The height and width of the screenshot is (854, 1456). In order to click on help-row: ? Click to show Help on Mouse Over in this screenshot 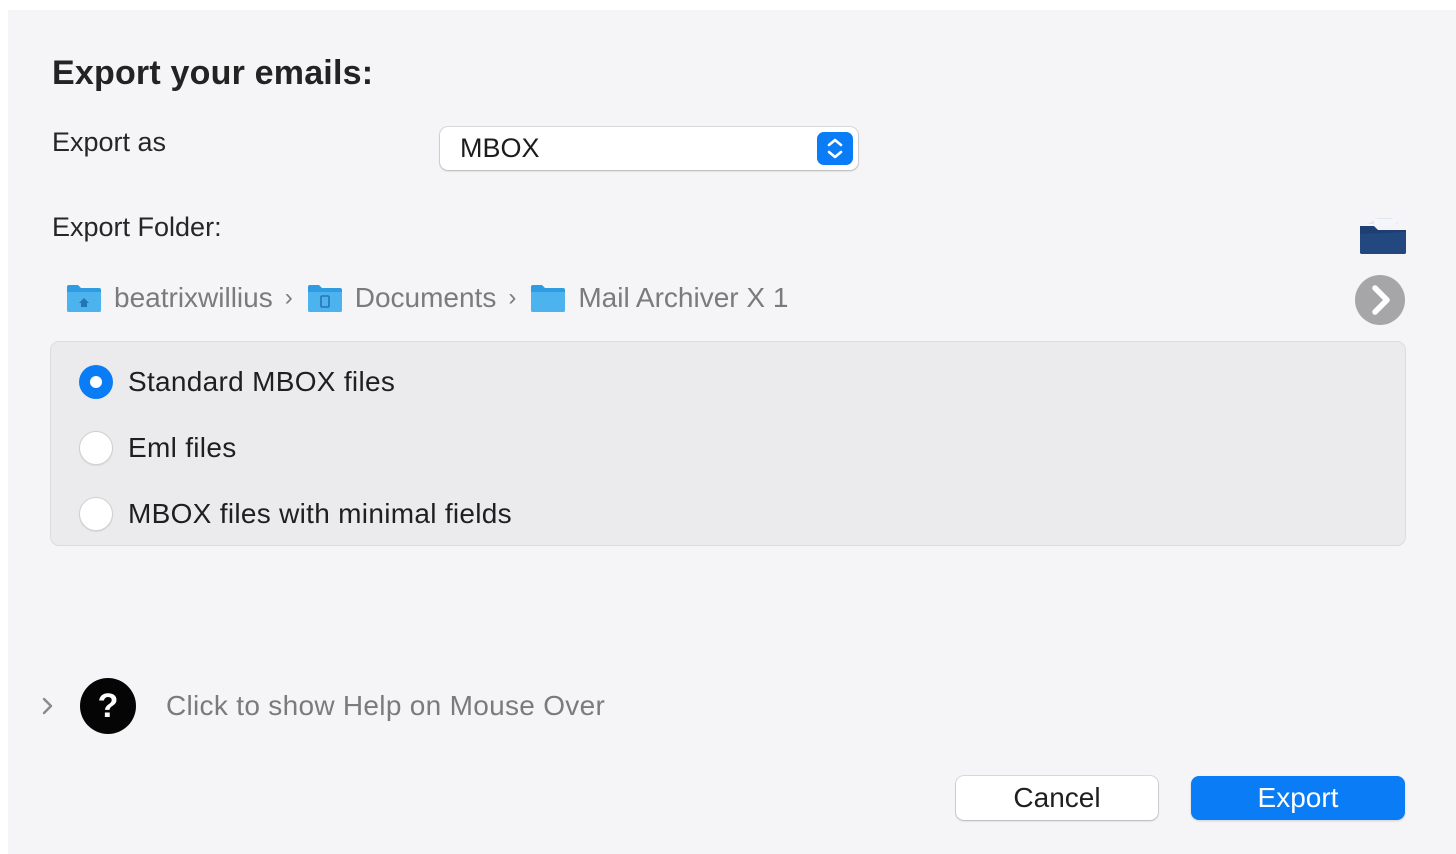, I will do `click(322, 706)`.